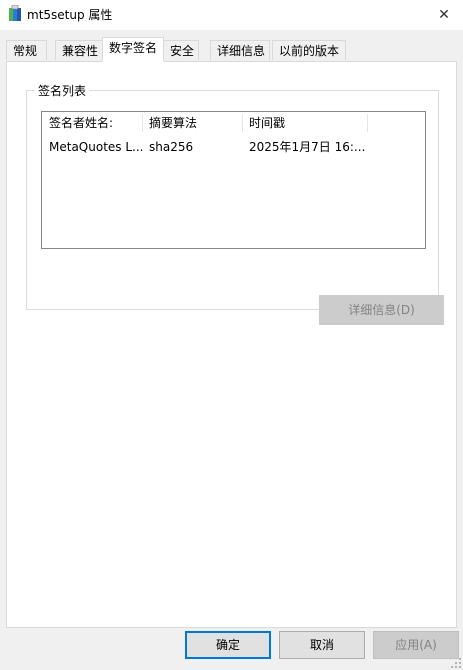  Describe the element at coordinates (171, 147) in the screenshot. I see `digest-algorithm-cell: sha256` at that location.